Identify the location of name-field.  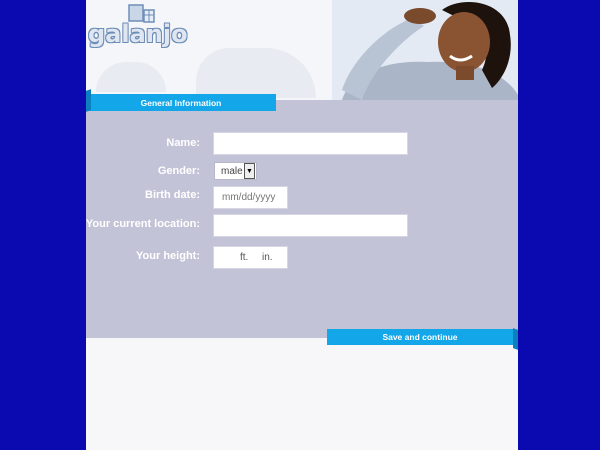
(310, 143).